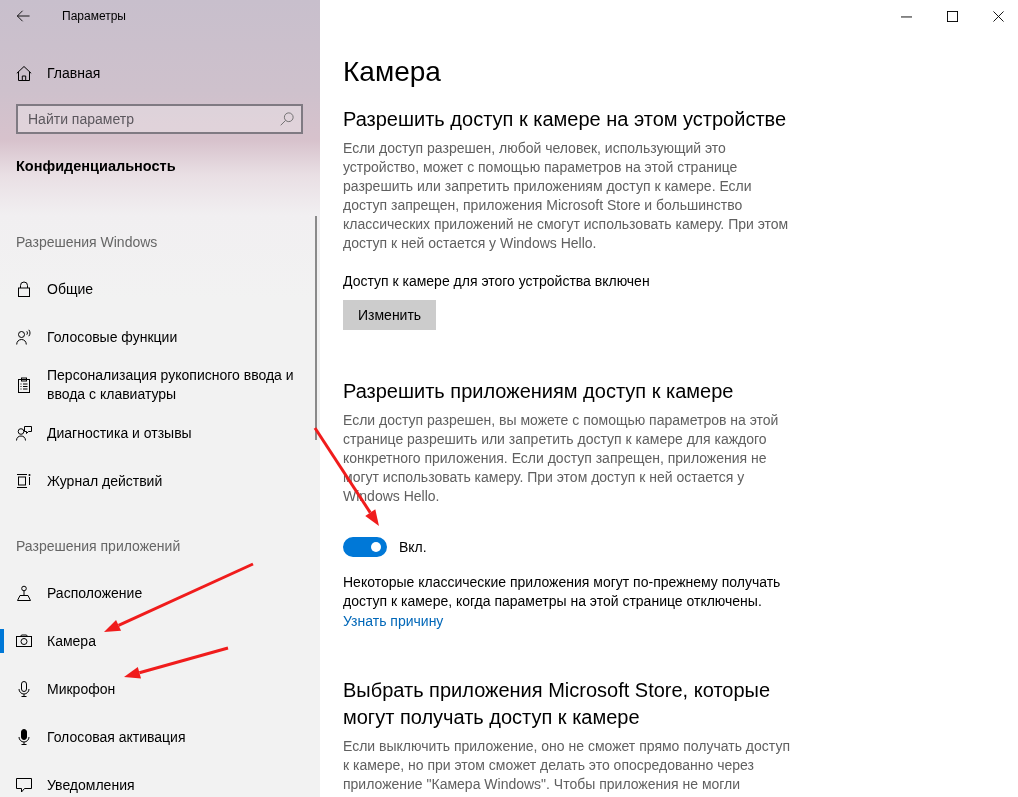 The width and height of the screenshot is (1018, 797). What do you see at coordinates (24, 481) in the screenshot?
I see `timeline-icon` at bounding box center [24, 481].